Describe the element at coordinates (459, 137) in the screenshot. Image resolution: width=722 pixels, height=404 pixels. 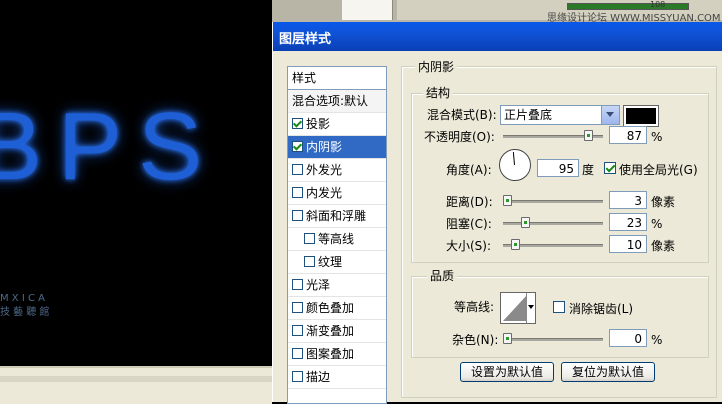
I see `opacity-label: 不透明度(O):` at that location.